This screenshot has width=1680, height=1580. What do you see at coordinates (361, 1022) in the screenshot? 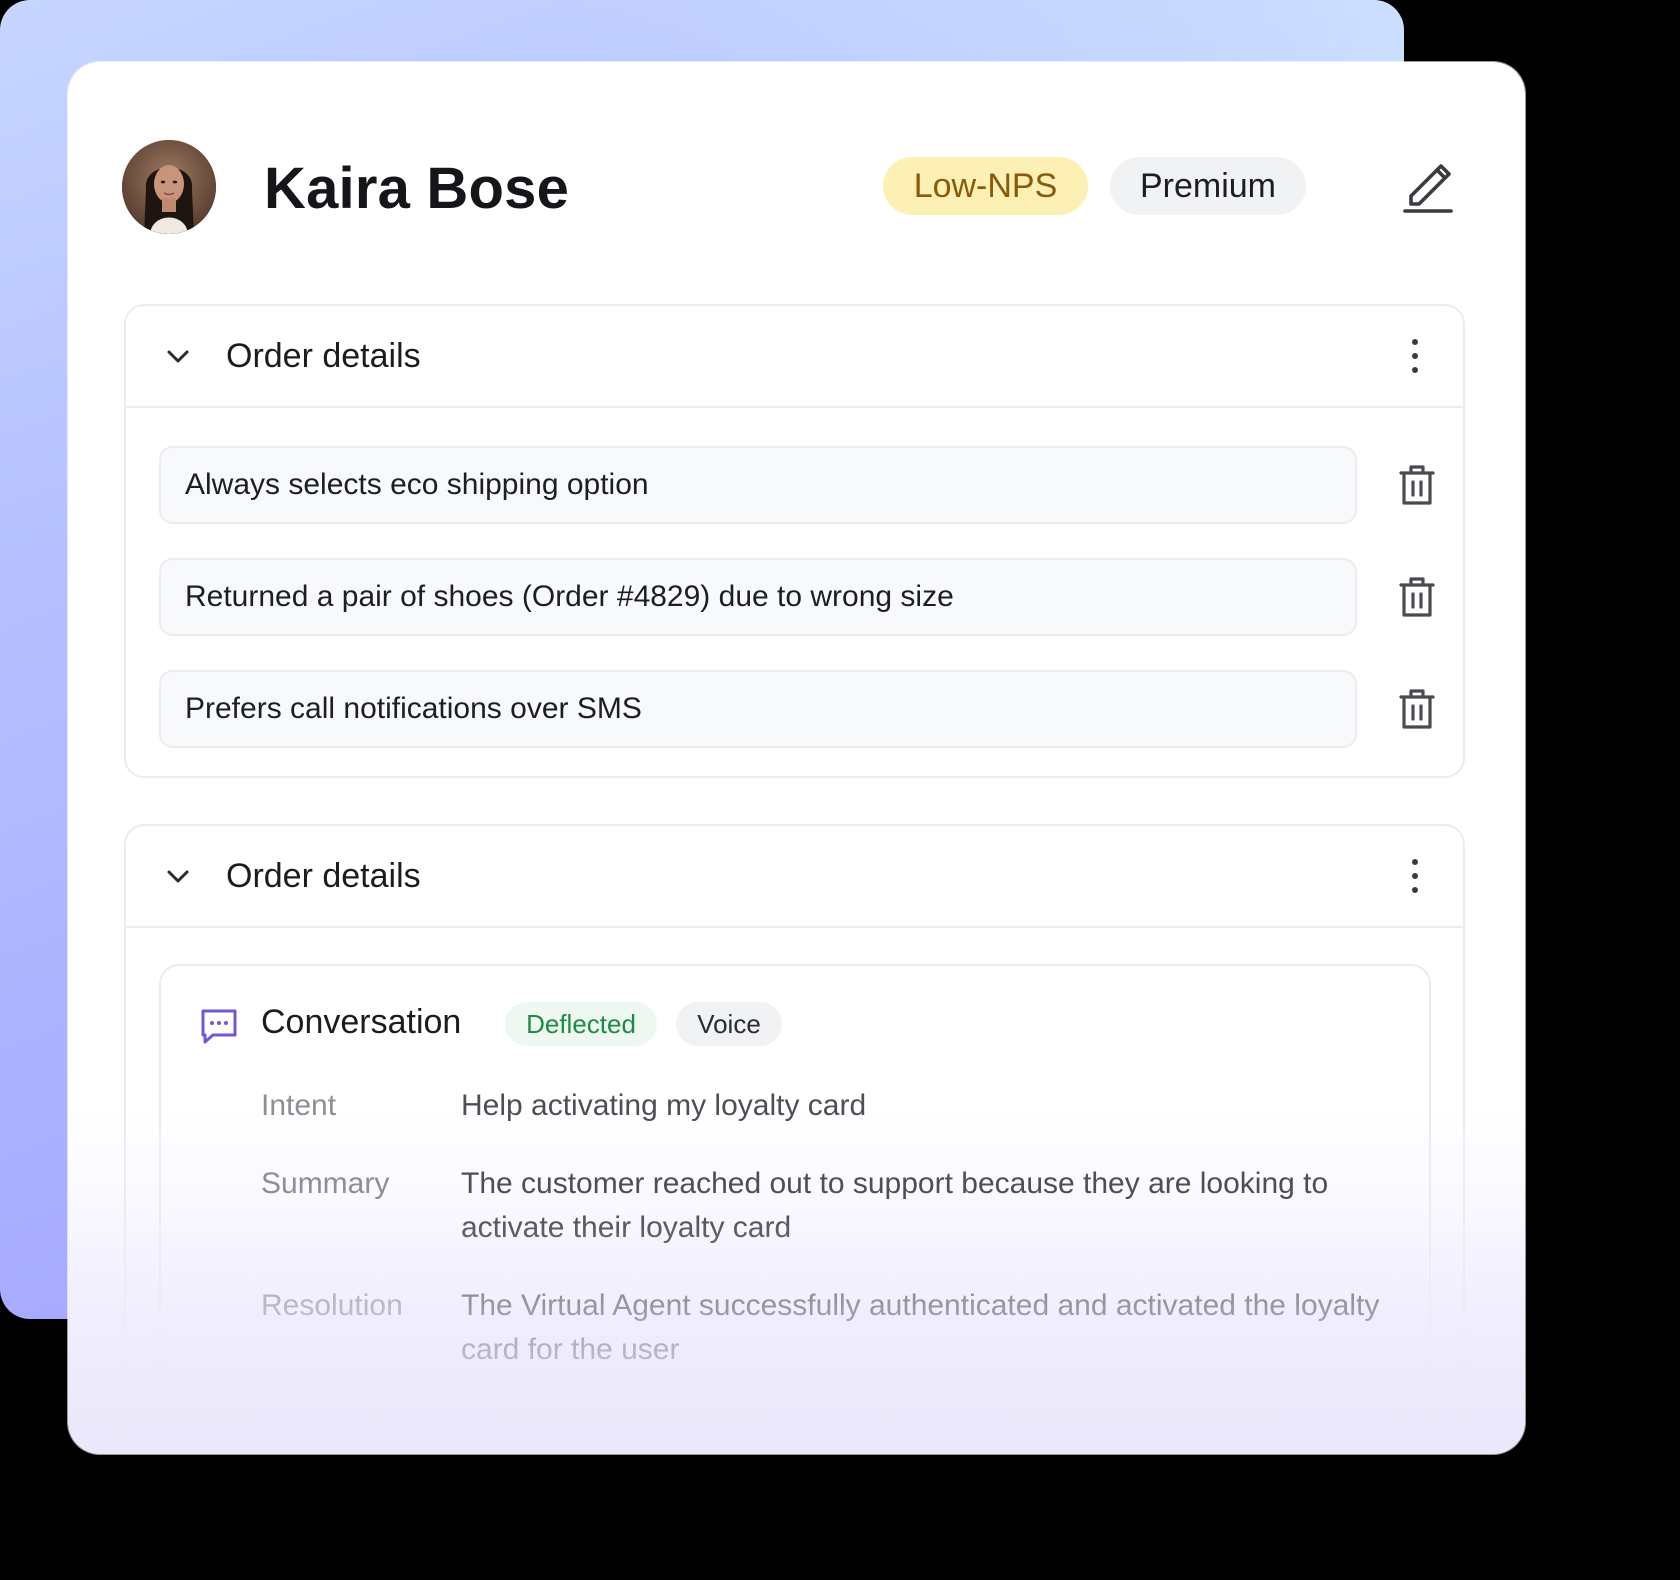
I see `conversation-title: Conversation` at bounding box center [361, 1022].